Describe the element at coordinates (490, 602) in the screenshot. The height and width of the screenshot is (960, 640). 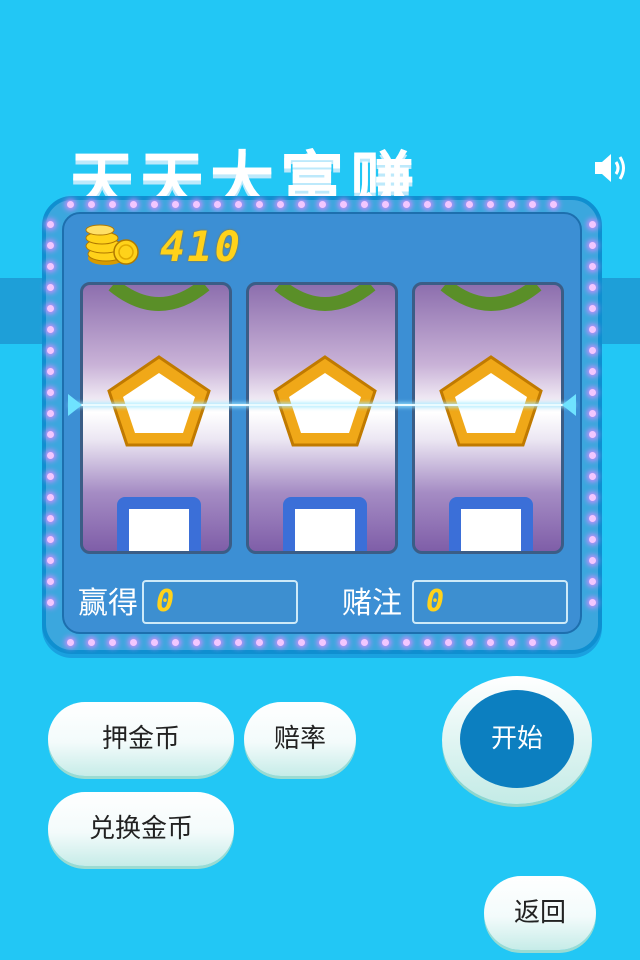
I see `bet-display: 0` at that location.